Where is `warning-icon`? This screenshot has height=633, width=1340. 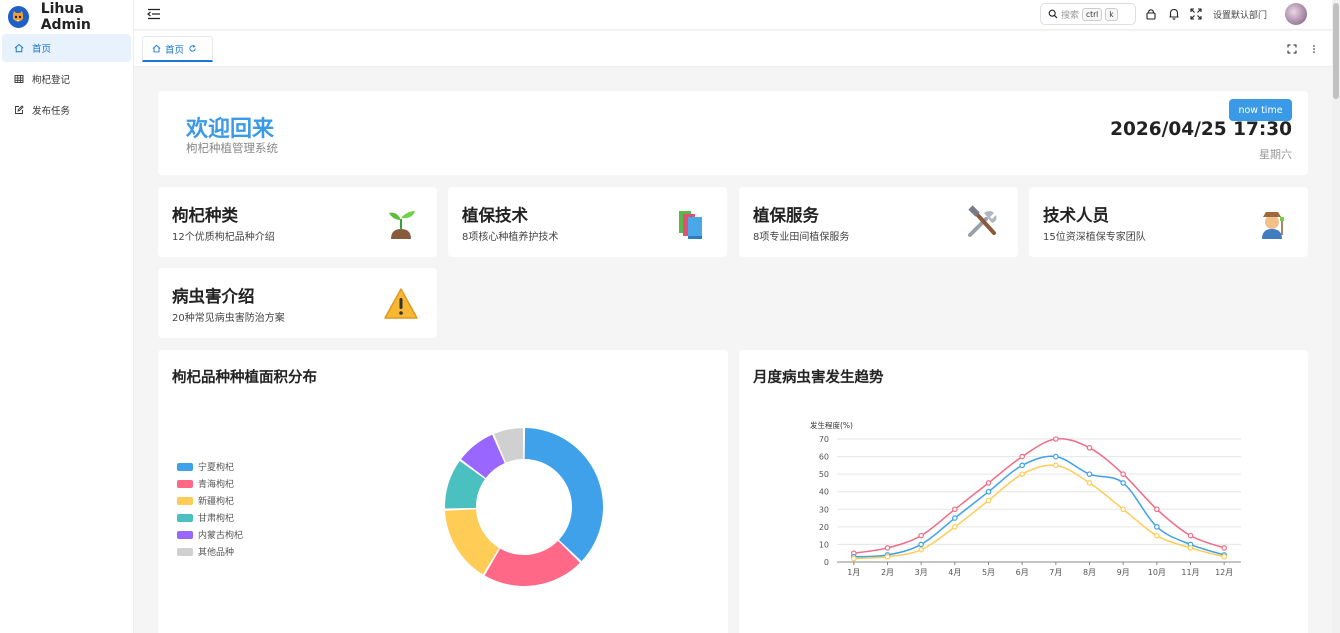 warning-icon is located at coordinates (401, 303).